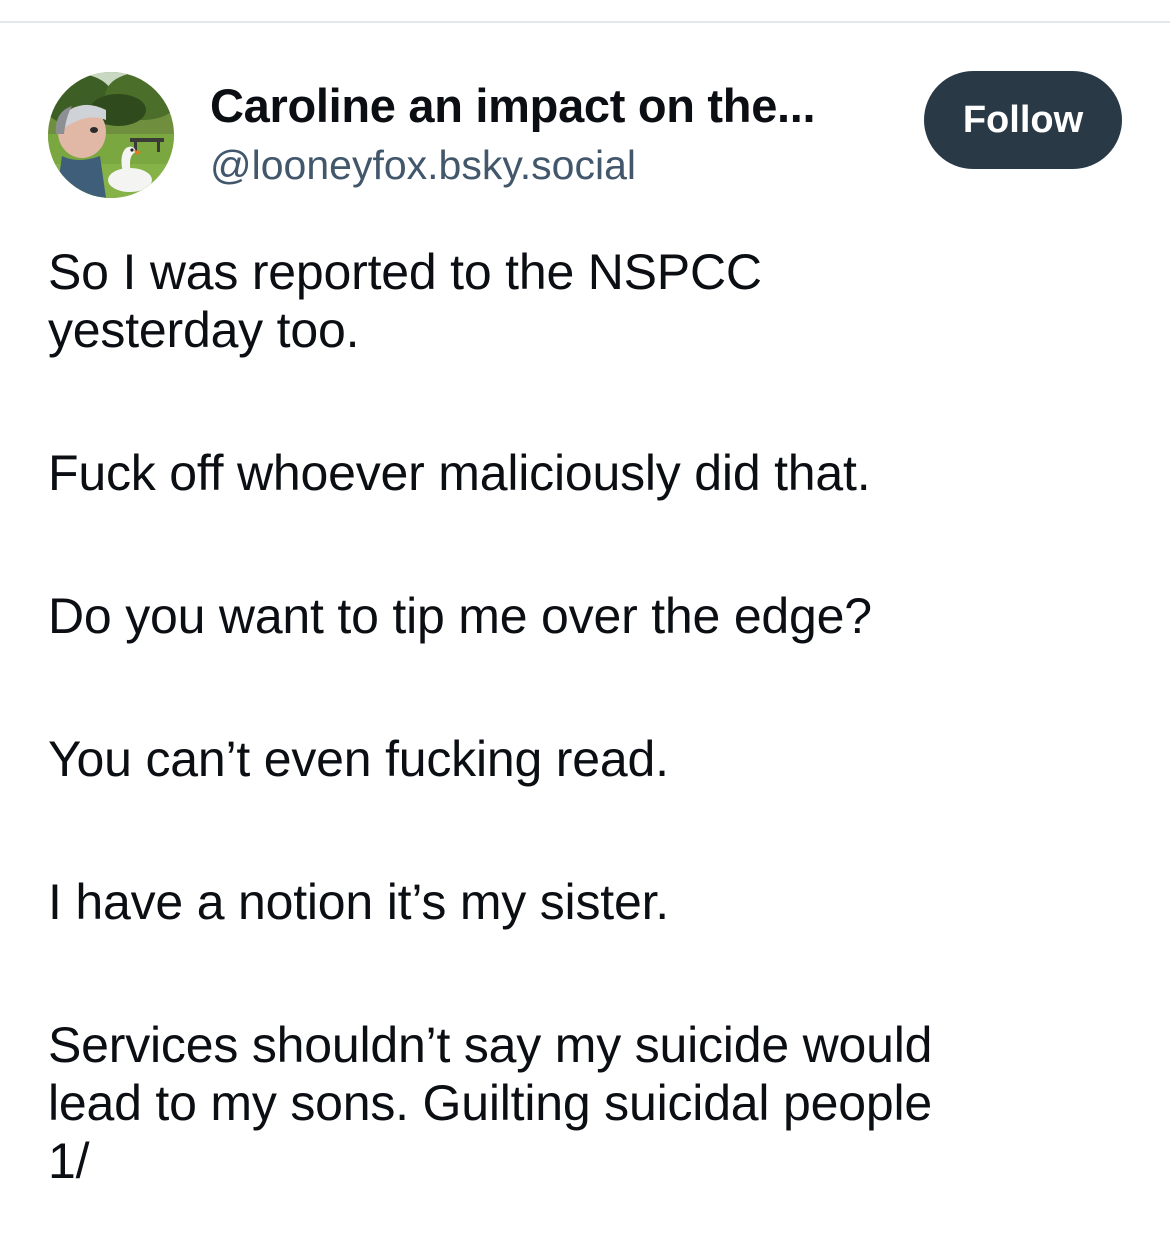 Image resolution: width=1170 pixels, height=1259 pixels. I want to click on post-paragraph: Fuck off whoever maliciously did that., so click(593, 473).